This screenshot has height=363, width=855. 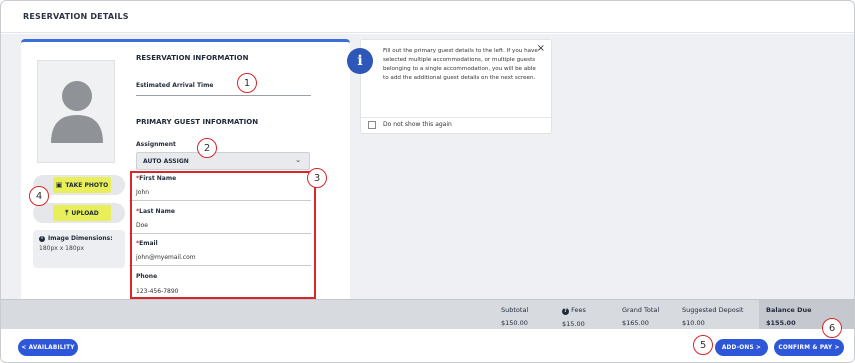 What do you see at coordinates (514, 316) in the screenshot?
I see `subtotal: Subtotal $150.00` at bounding box center [514, 316].